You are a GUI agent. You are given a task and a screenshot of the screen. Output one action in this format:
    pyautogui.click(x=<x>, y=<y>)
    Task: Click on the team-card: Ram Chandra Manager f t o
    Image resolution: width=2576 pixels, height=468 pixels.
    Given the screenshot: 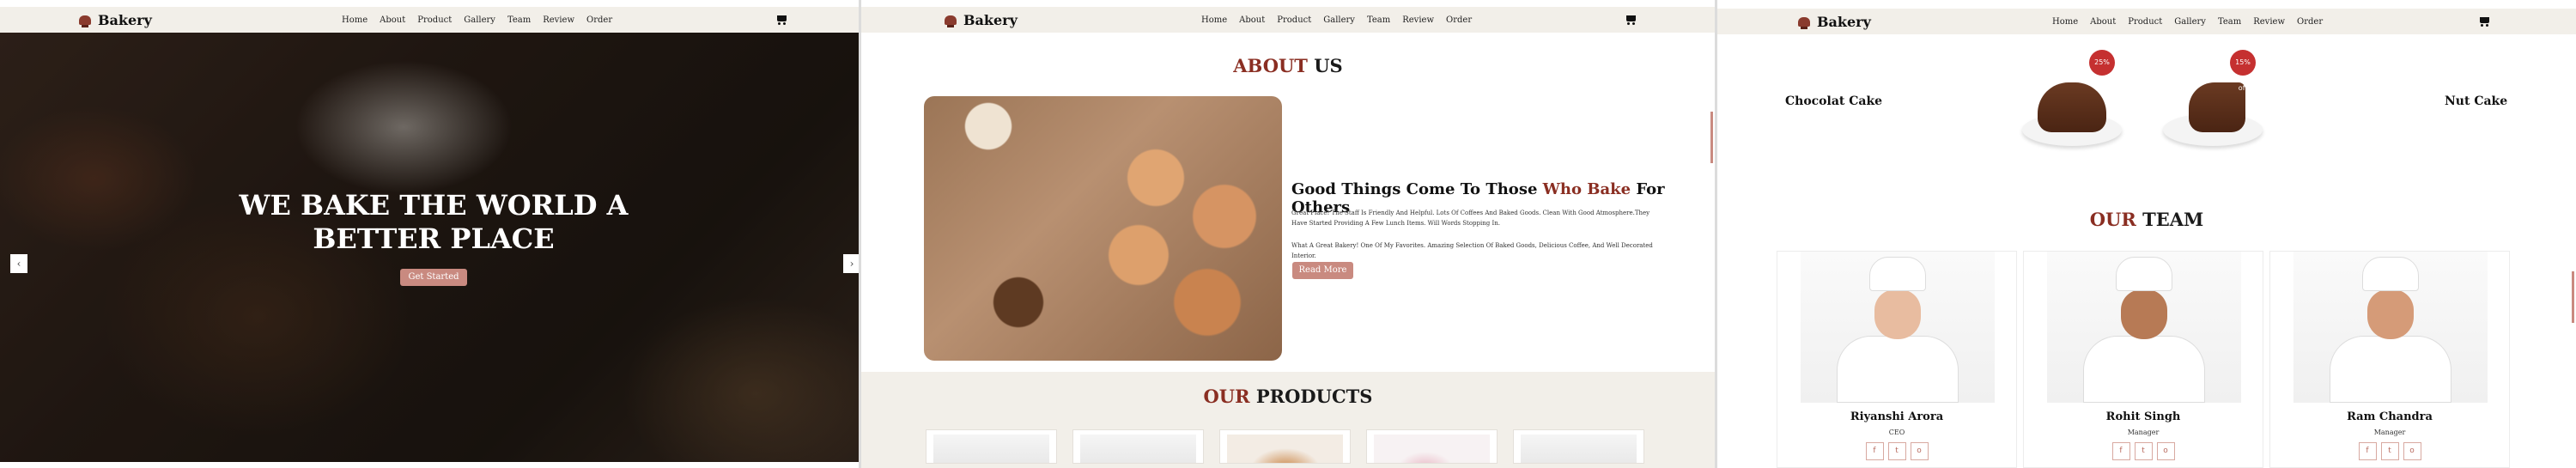 What is the action you would take?
    pyautogui.click(x=2390, y=360)
    